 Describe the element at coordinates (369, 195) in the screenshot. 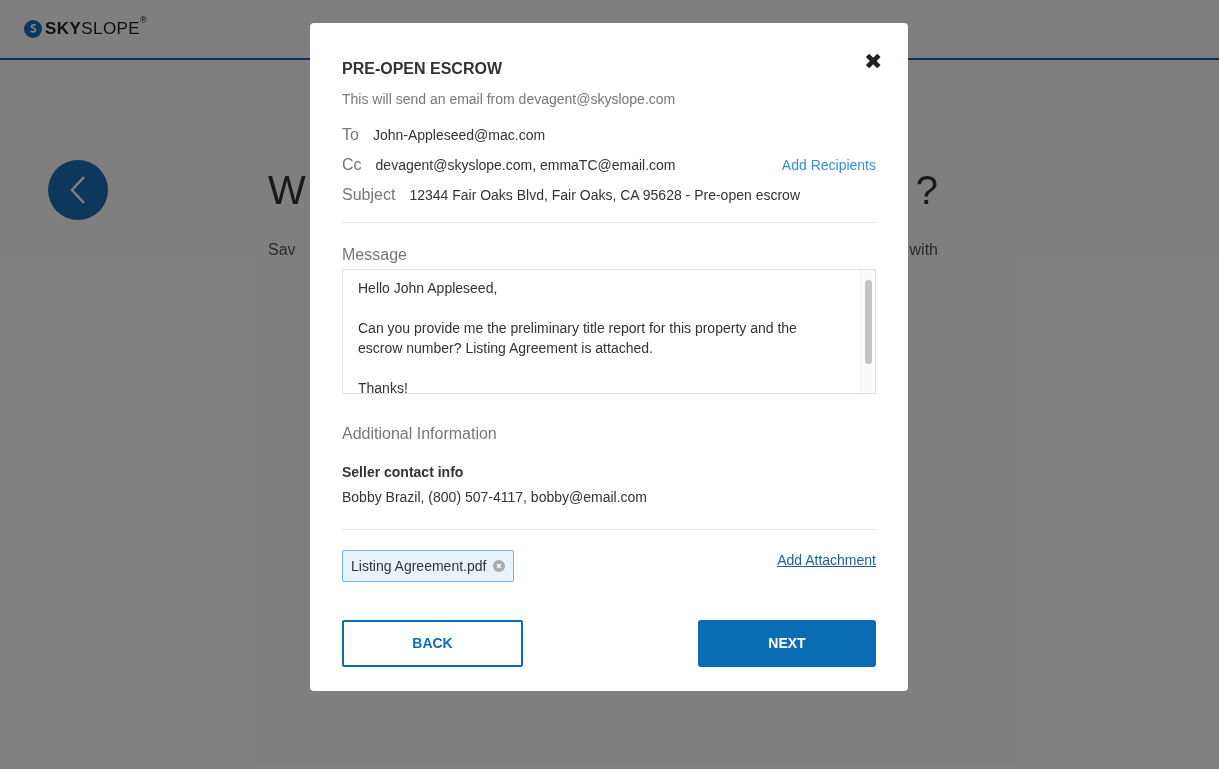

I see `field-label: Subject` at that location.